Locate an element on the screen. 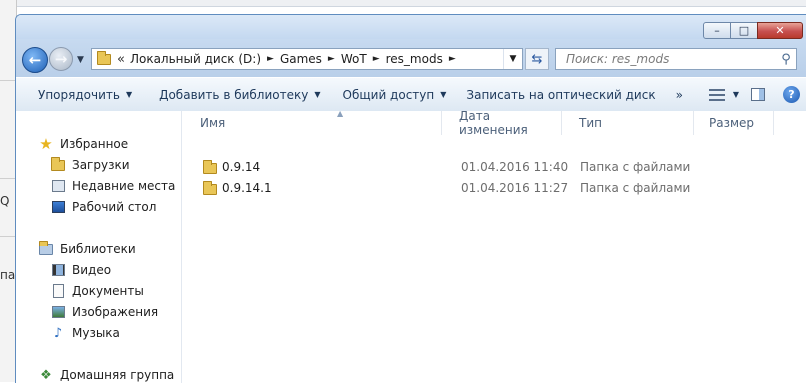 The image size is (806, 383). refresh-icon: ⇆ is located at coordinates (537, 59).